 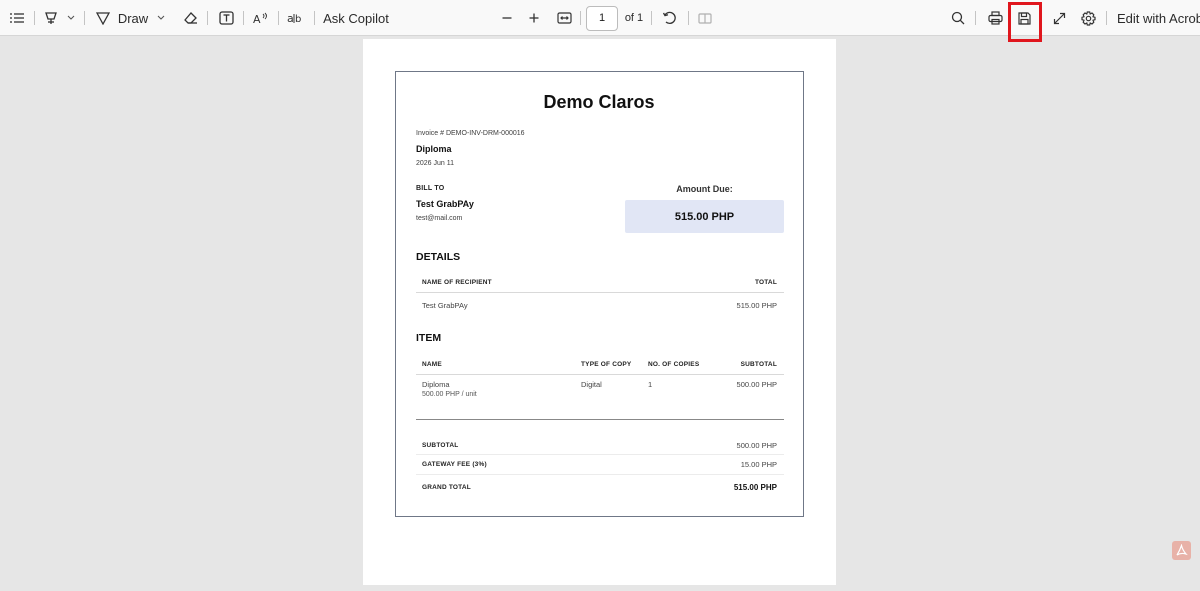 What do you see at coordinates (356, 18) in the screenshot?
I see `ask-copilot-button: Ask Copilot` at bounding box center [356, 18].